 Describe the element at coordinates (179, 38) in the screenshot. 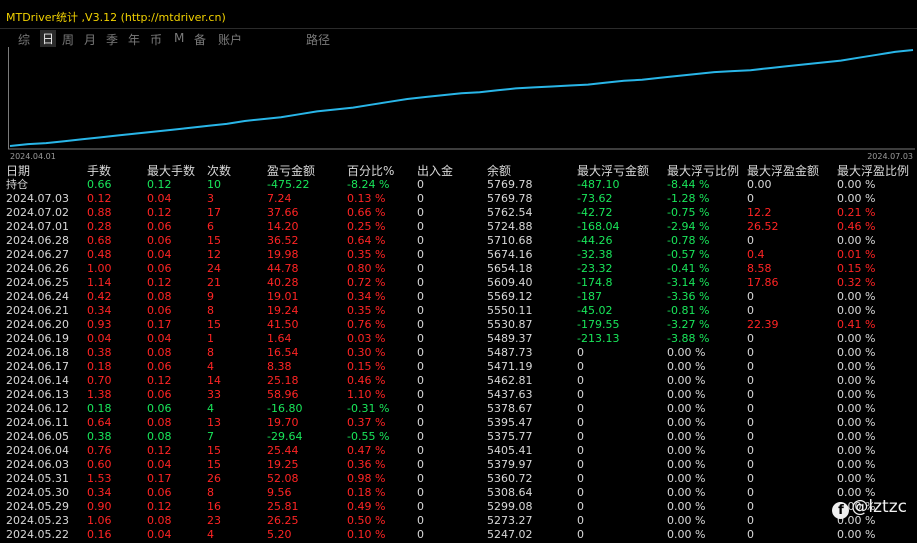

I see `tab-7: M` at that location.